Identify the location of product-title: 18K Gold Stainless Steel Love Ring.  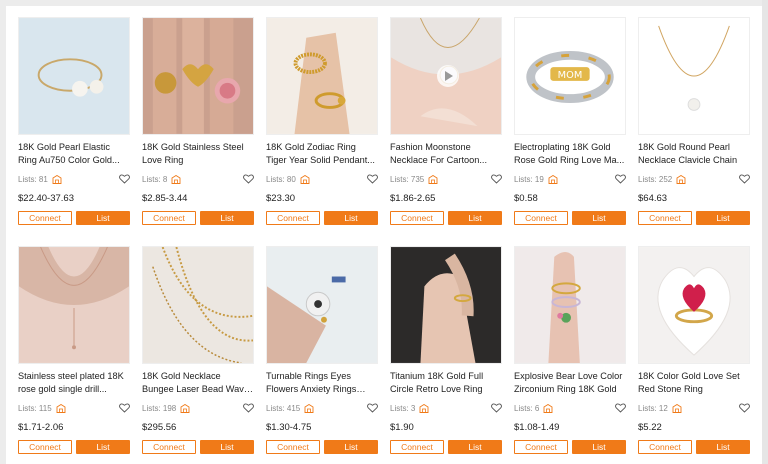
(198, 154).